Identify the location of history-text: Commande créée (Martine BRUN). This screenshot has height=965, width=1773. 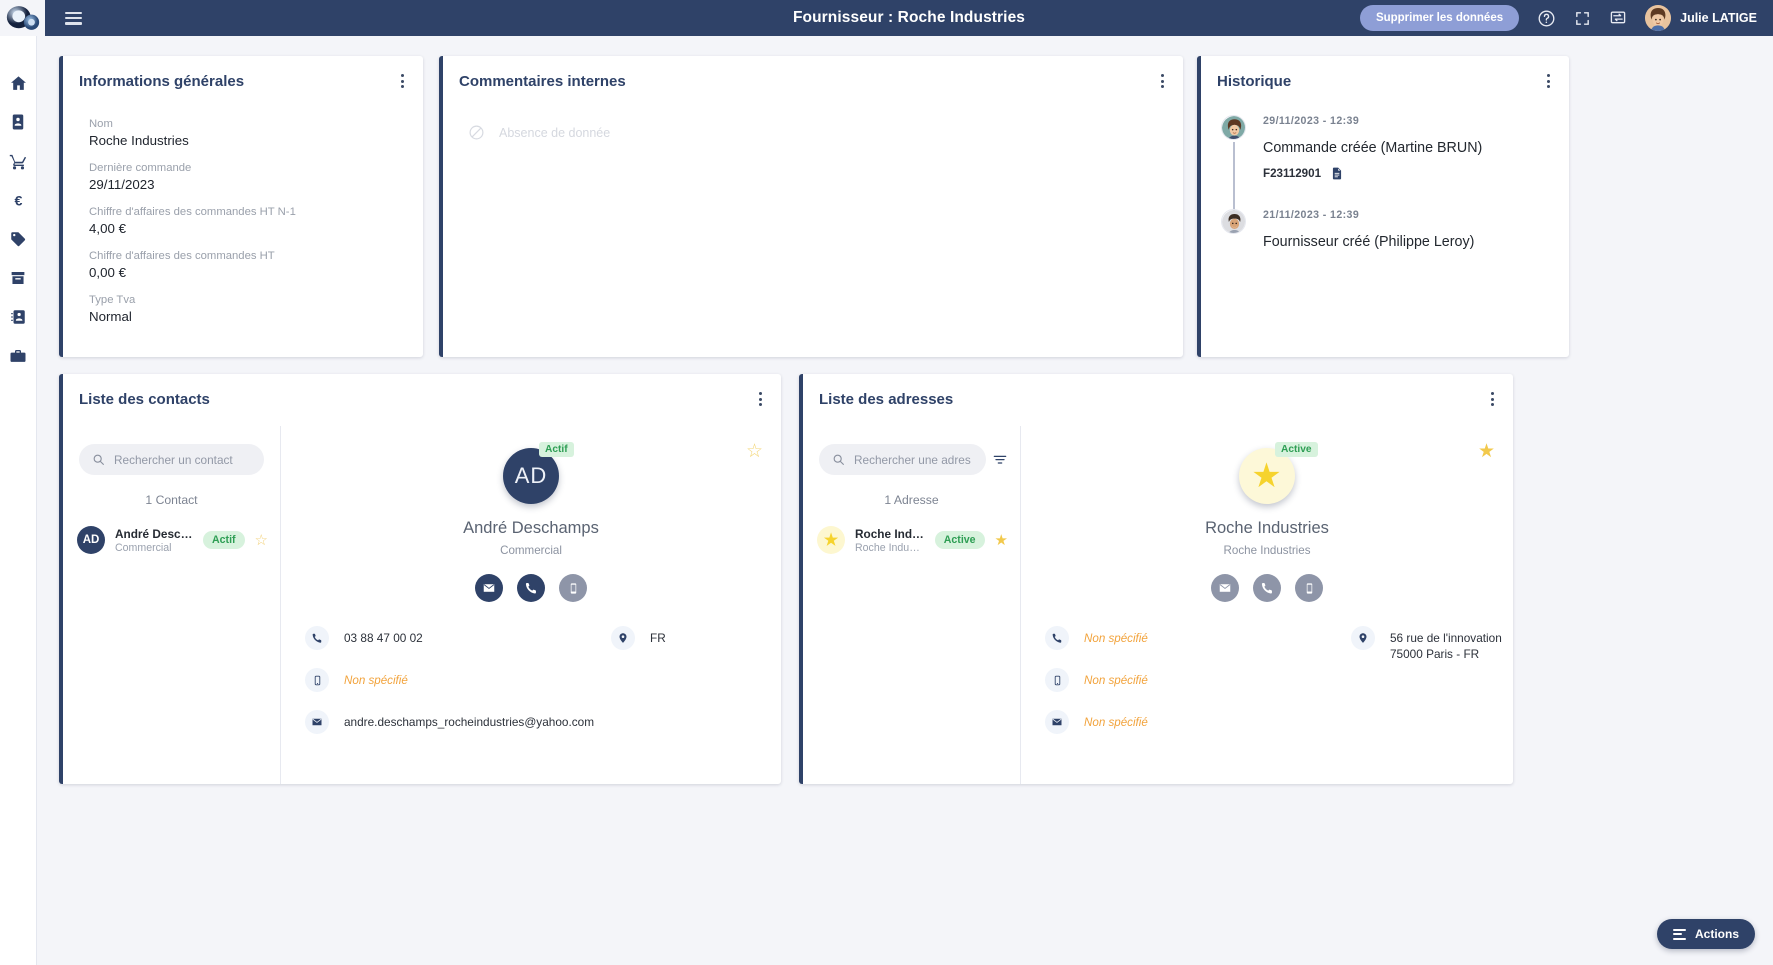
(1373, 148).